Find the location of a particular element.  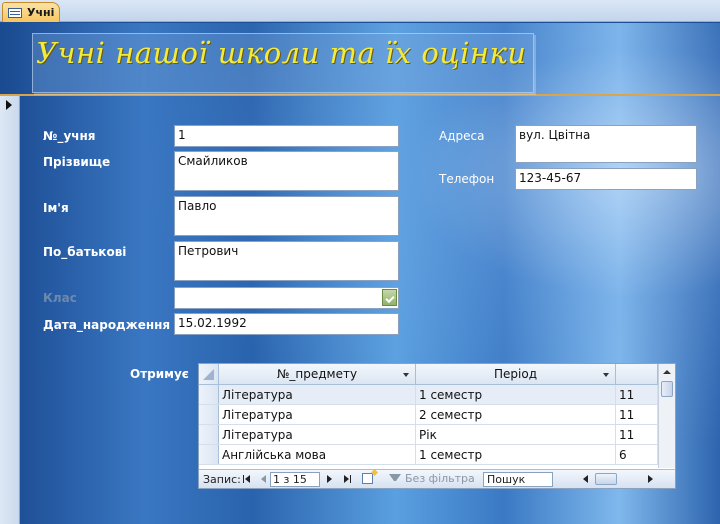

table-row: Література 2 семестр 11 is located at coordinates (428, 415).